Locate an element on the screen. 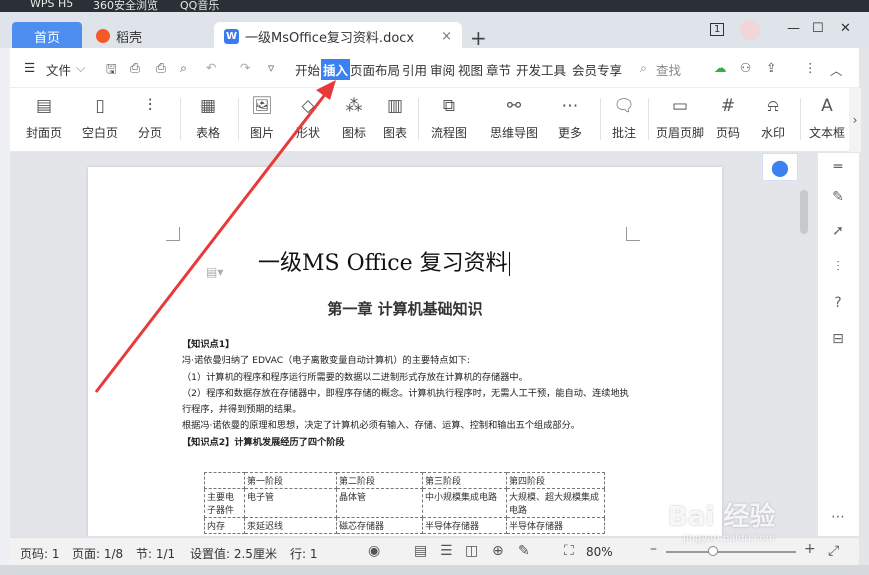 This screenshot has height=575, width=869. page-view-icon: ▤ is located at coordinates (420, 551).